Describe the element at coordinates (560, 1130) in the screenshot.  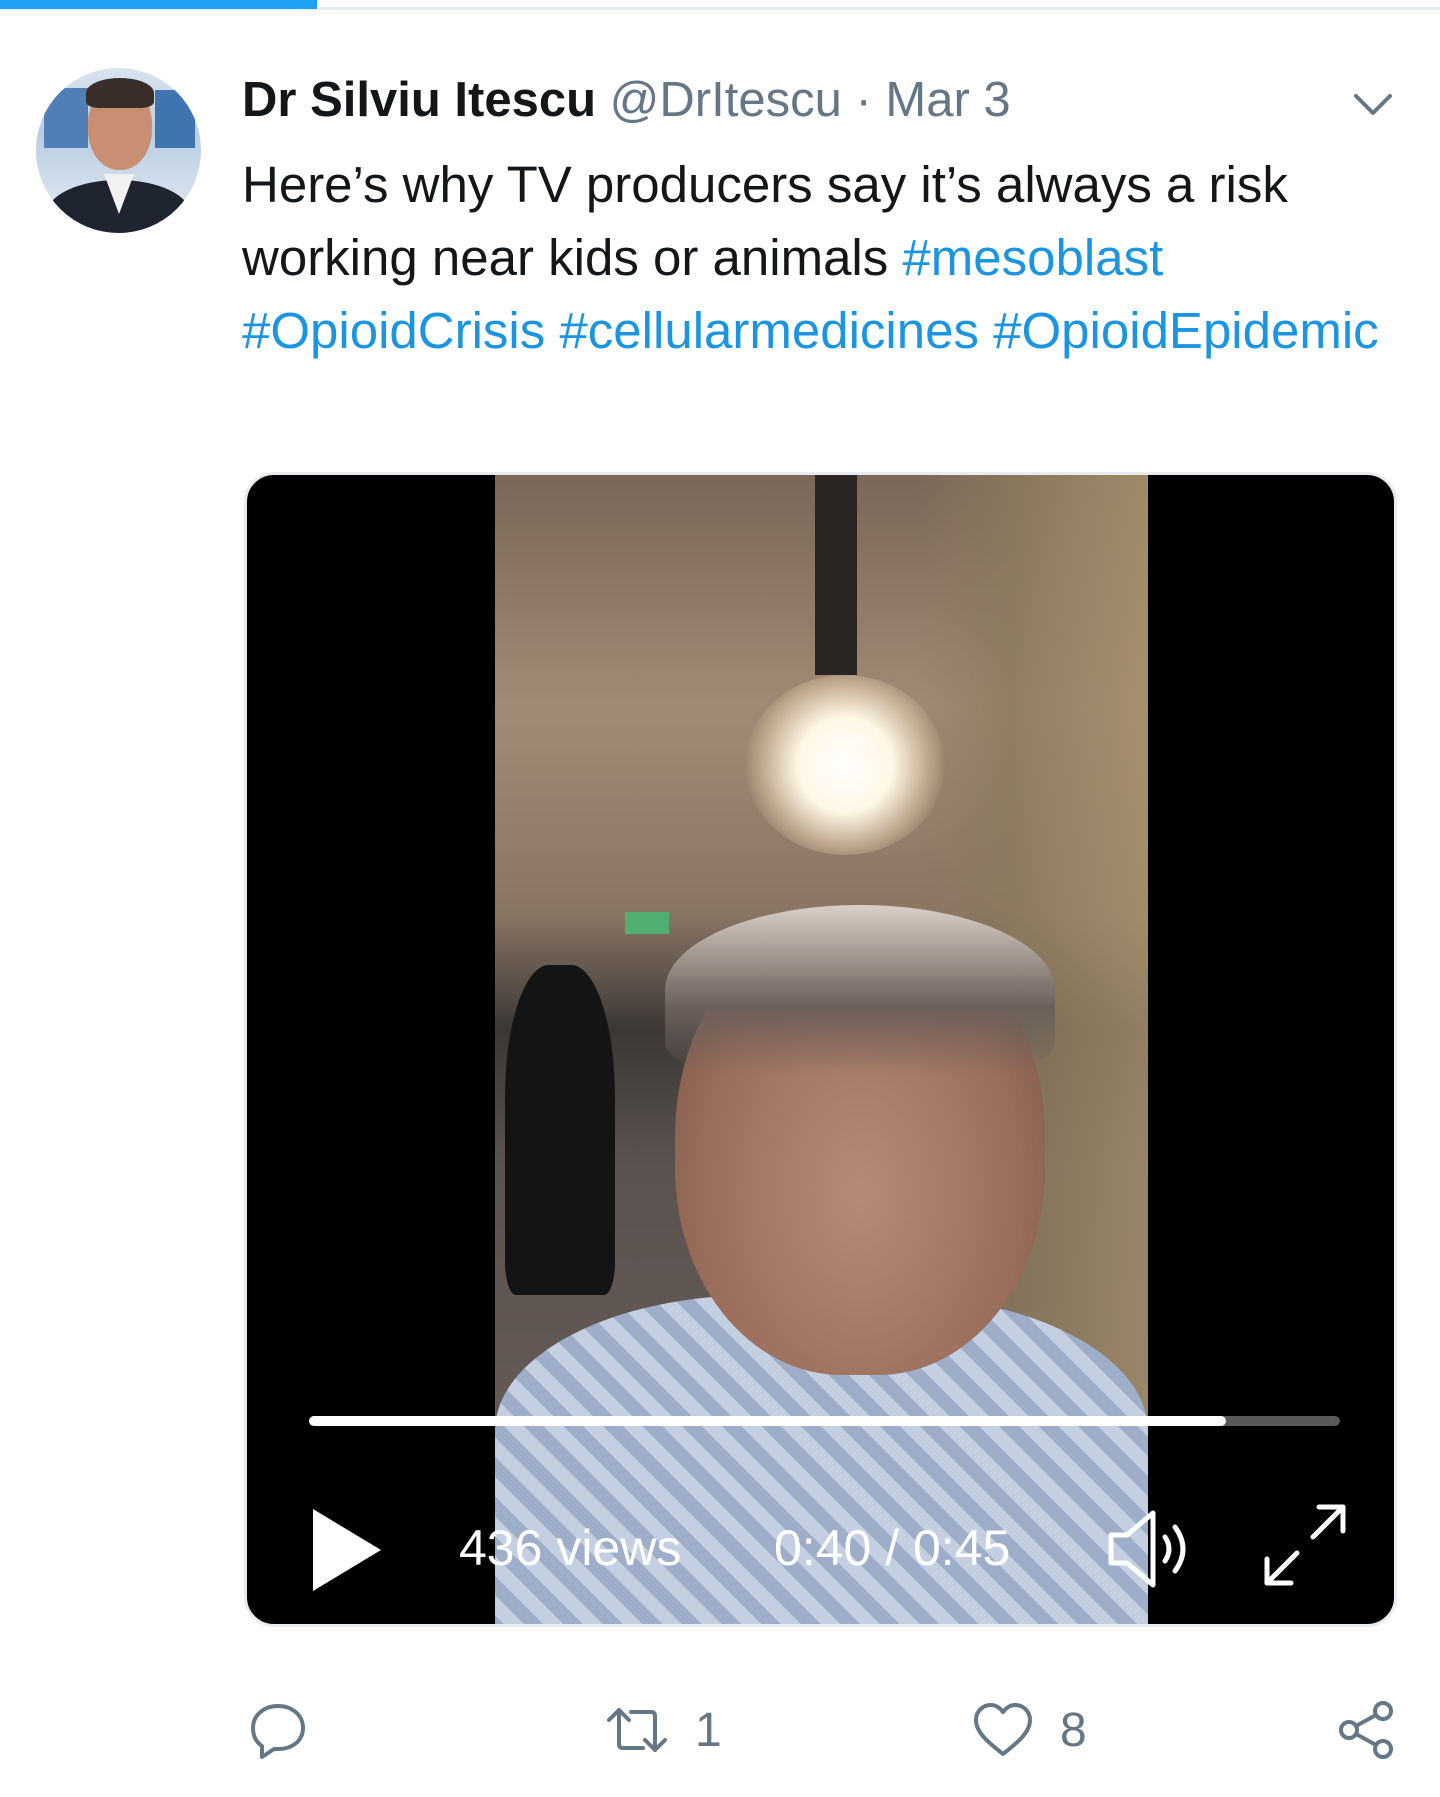
I see `video-background-person` at that location.